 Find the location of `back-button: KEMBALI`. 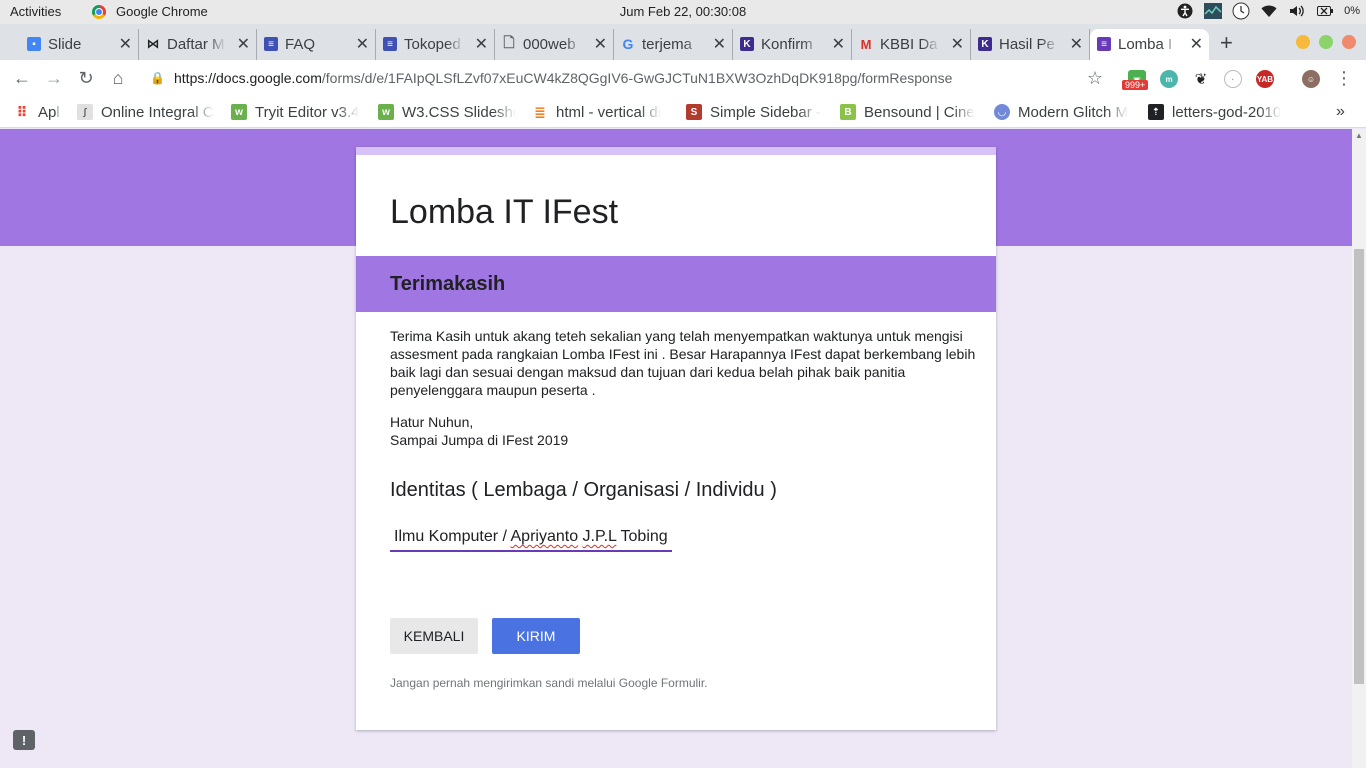

back-button: KEMBALI is located at coordinates (434, 636).